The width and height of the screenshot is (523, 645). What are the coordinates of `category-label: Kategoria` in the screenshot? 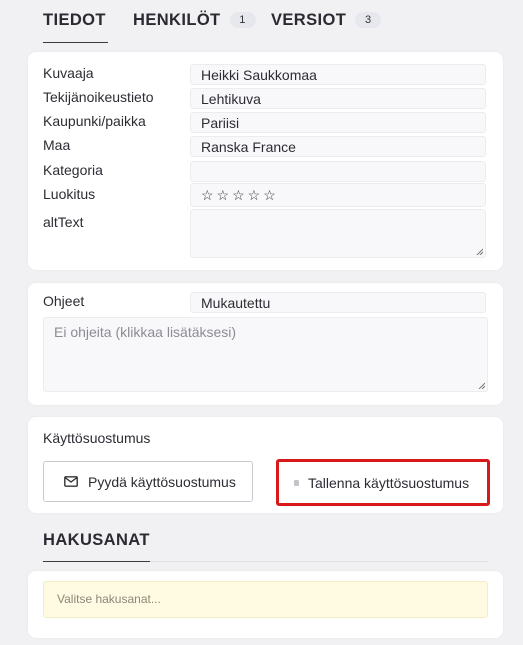 It's located at (73, 170).